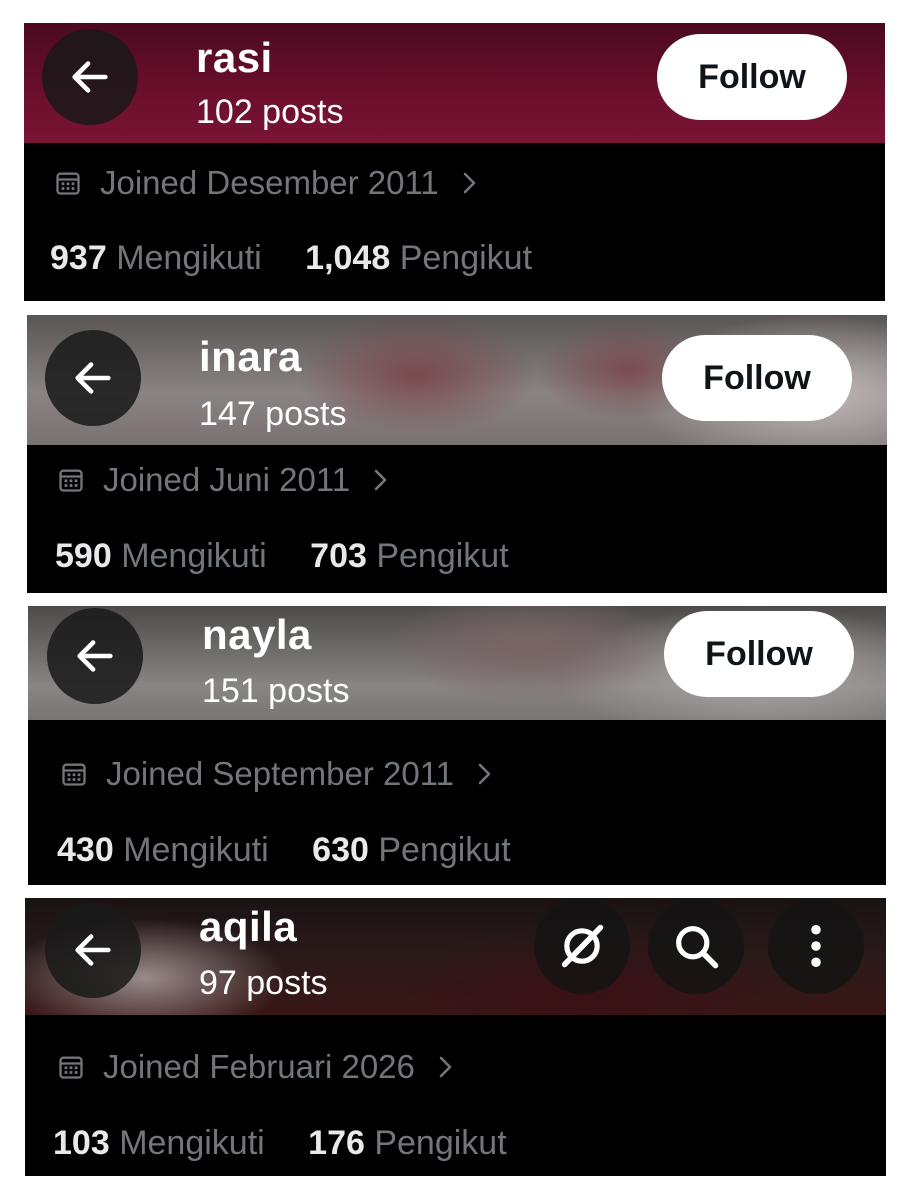  Describe the element at coordinates (280, 773) in the screenshot. I see `joined-text: Joined September 2011` at that location.